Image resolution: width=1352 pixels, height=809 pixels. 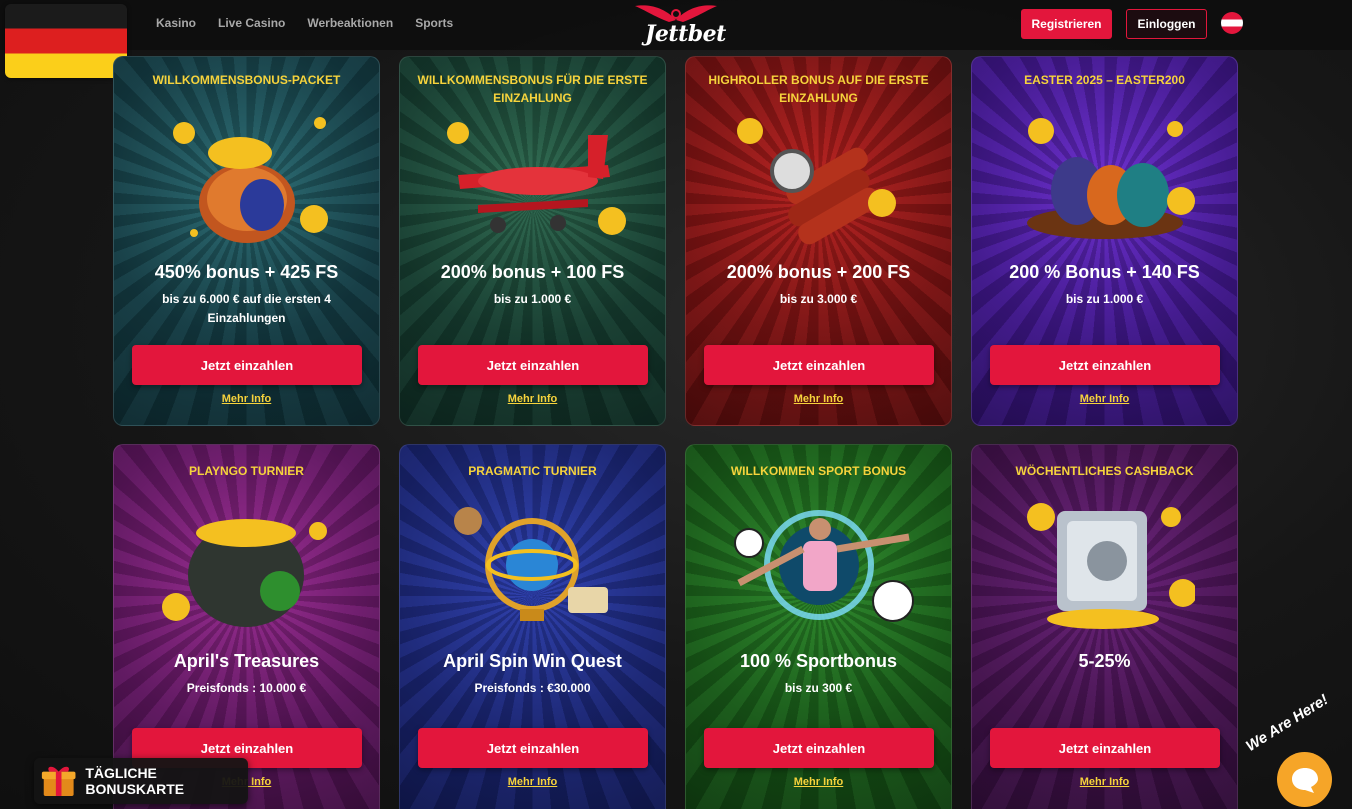 What do you see at coordinates (1110, 566) in the screenshot?
I see `safe-vault-icon` at bounding box center [1110, 566].